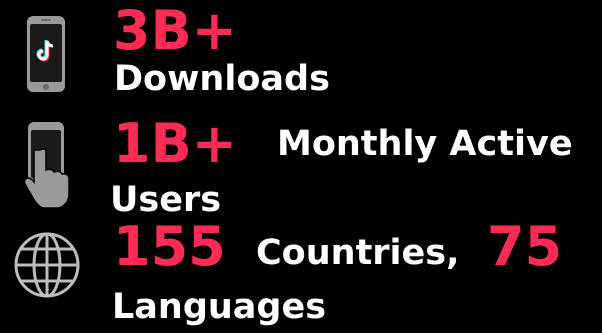  I want to click on countries-value: 155, so click(169, 246).